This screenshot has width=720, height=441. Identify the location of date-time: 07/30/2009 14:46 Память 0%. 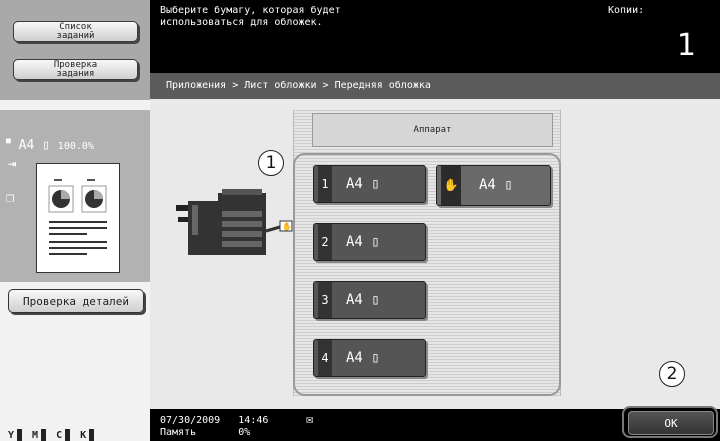
(214, 427).